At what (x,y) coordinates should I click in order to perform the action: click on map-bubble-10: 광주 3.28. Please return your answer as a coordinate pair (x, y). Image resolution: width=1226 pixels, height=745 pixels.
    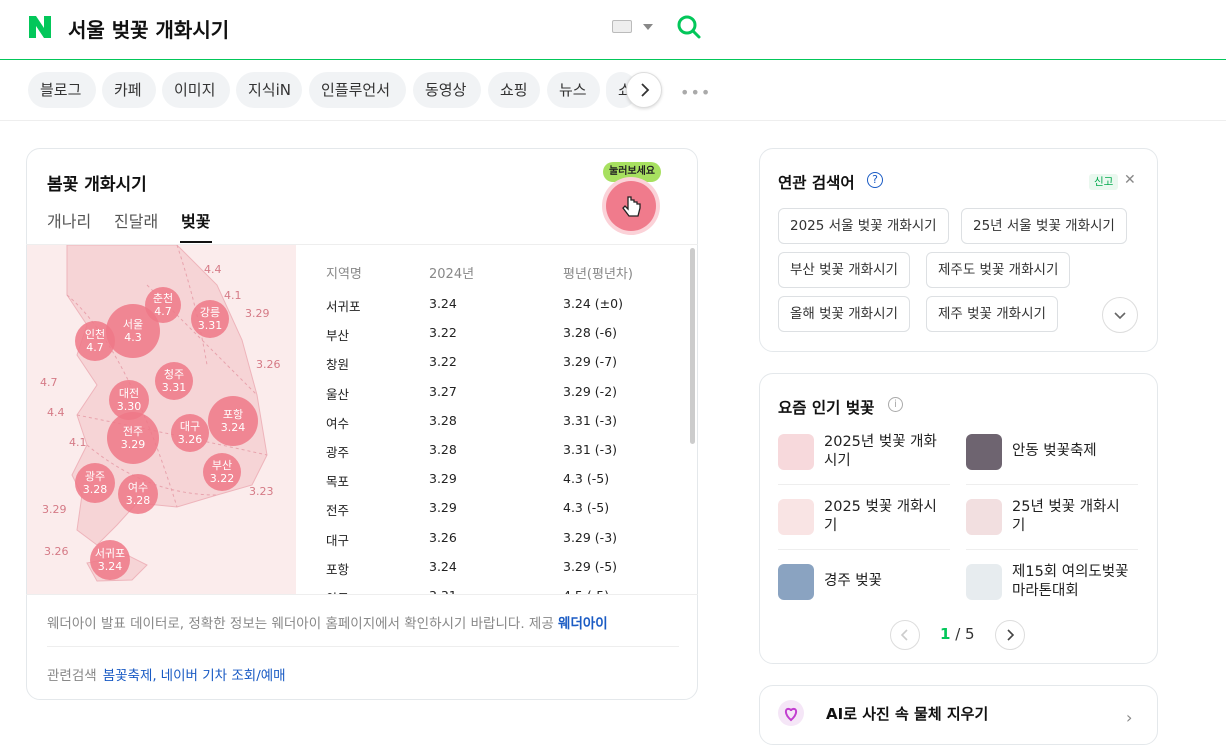
    Looking at the image, I should click on (95, 483).